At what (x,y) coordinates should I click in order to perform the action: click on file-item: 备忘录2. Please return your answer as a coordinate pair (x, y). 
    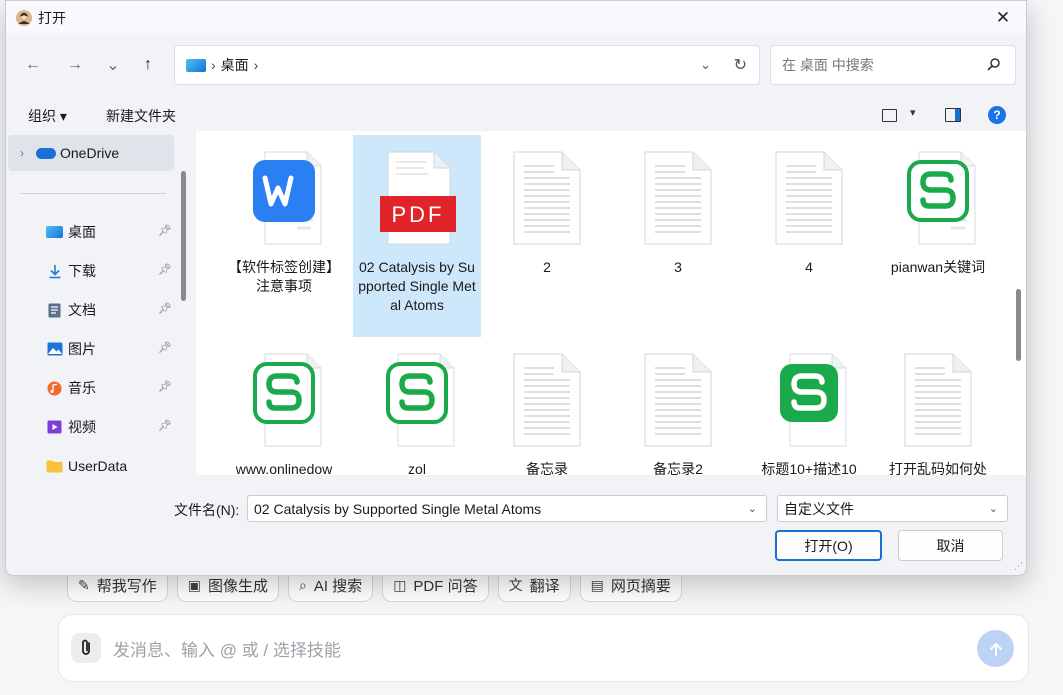
    Looking at the image, I should click on (678, 406).